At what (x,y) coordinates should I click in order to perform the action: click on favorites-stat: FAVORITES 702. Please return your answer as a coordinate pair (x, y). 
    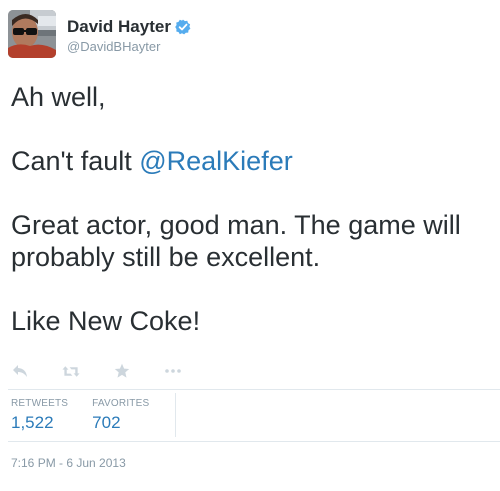
    Looking at the image, I should click on (120, 416).